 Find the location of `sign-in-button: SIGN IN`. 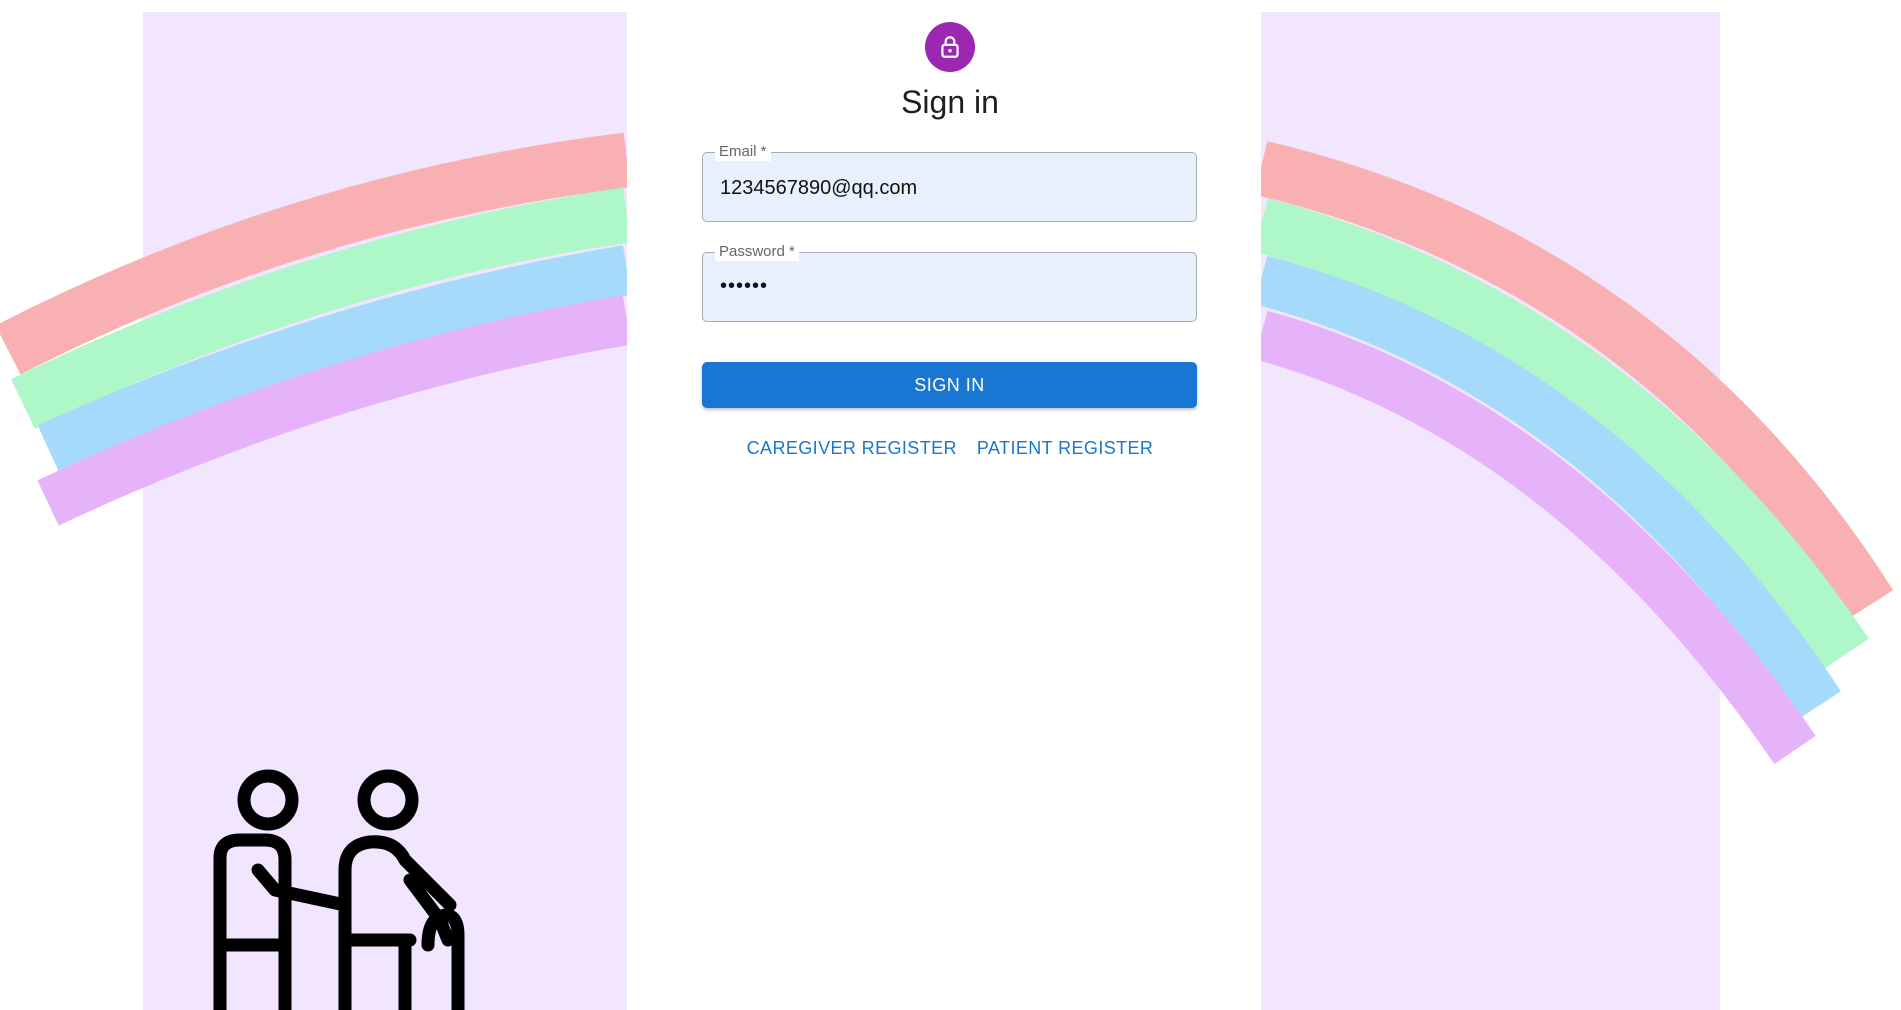

sign-in-button: SIGN IN is located at coordinates (949, 385).